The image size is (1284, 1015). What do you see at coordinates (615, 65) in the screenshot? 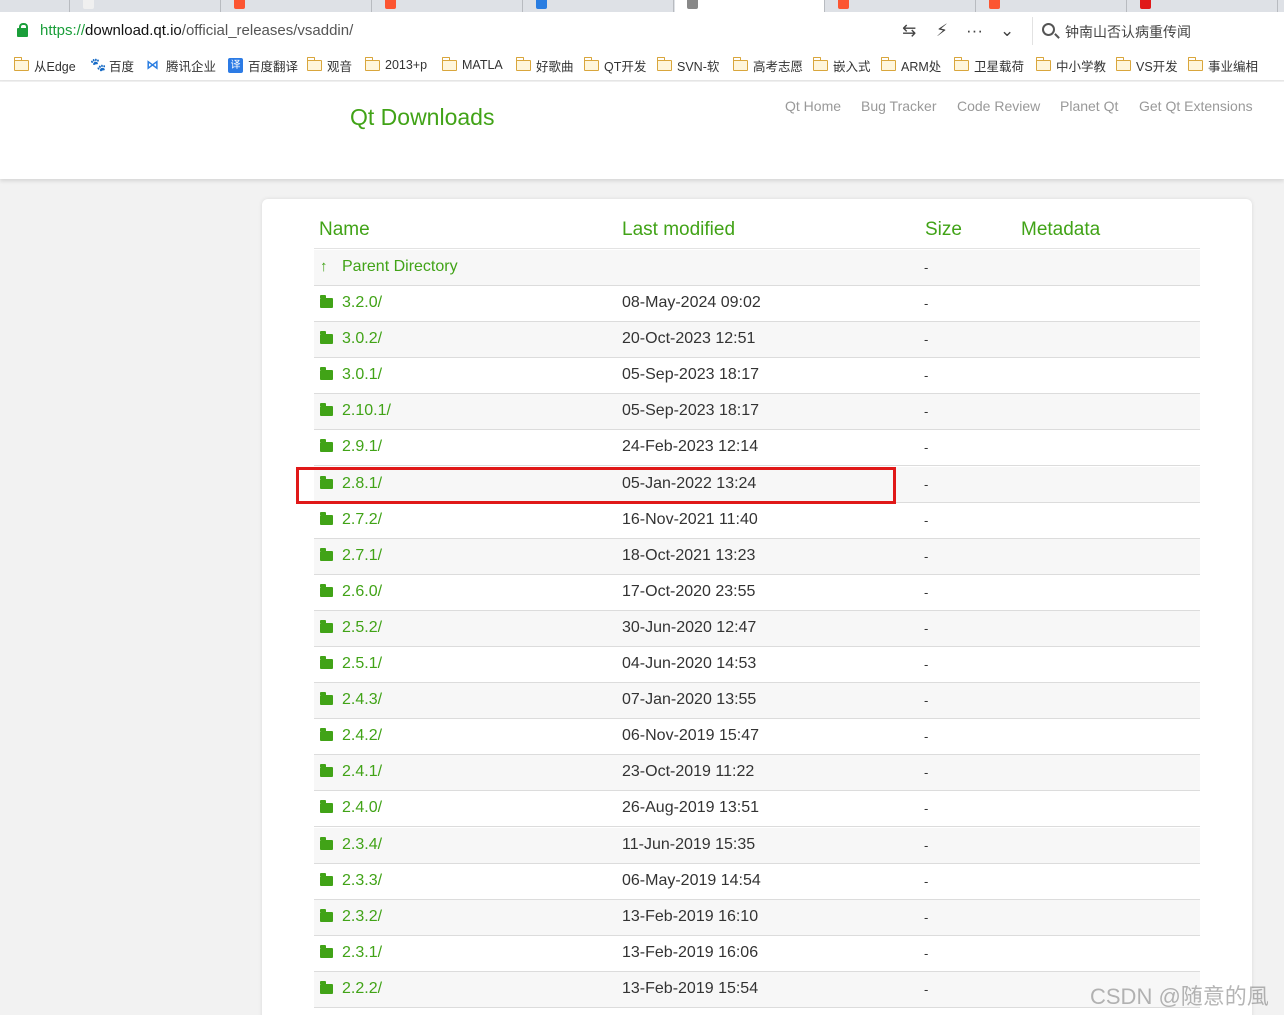
I see `bookmark-item: QT开发` at bounding box center [615, 65].